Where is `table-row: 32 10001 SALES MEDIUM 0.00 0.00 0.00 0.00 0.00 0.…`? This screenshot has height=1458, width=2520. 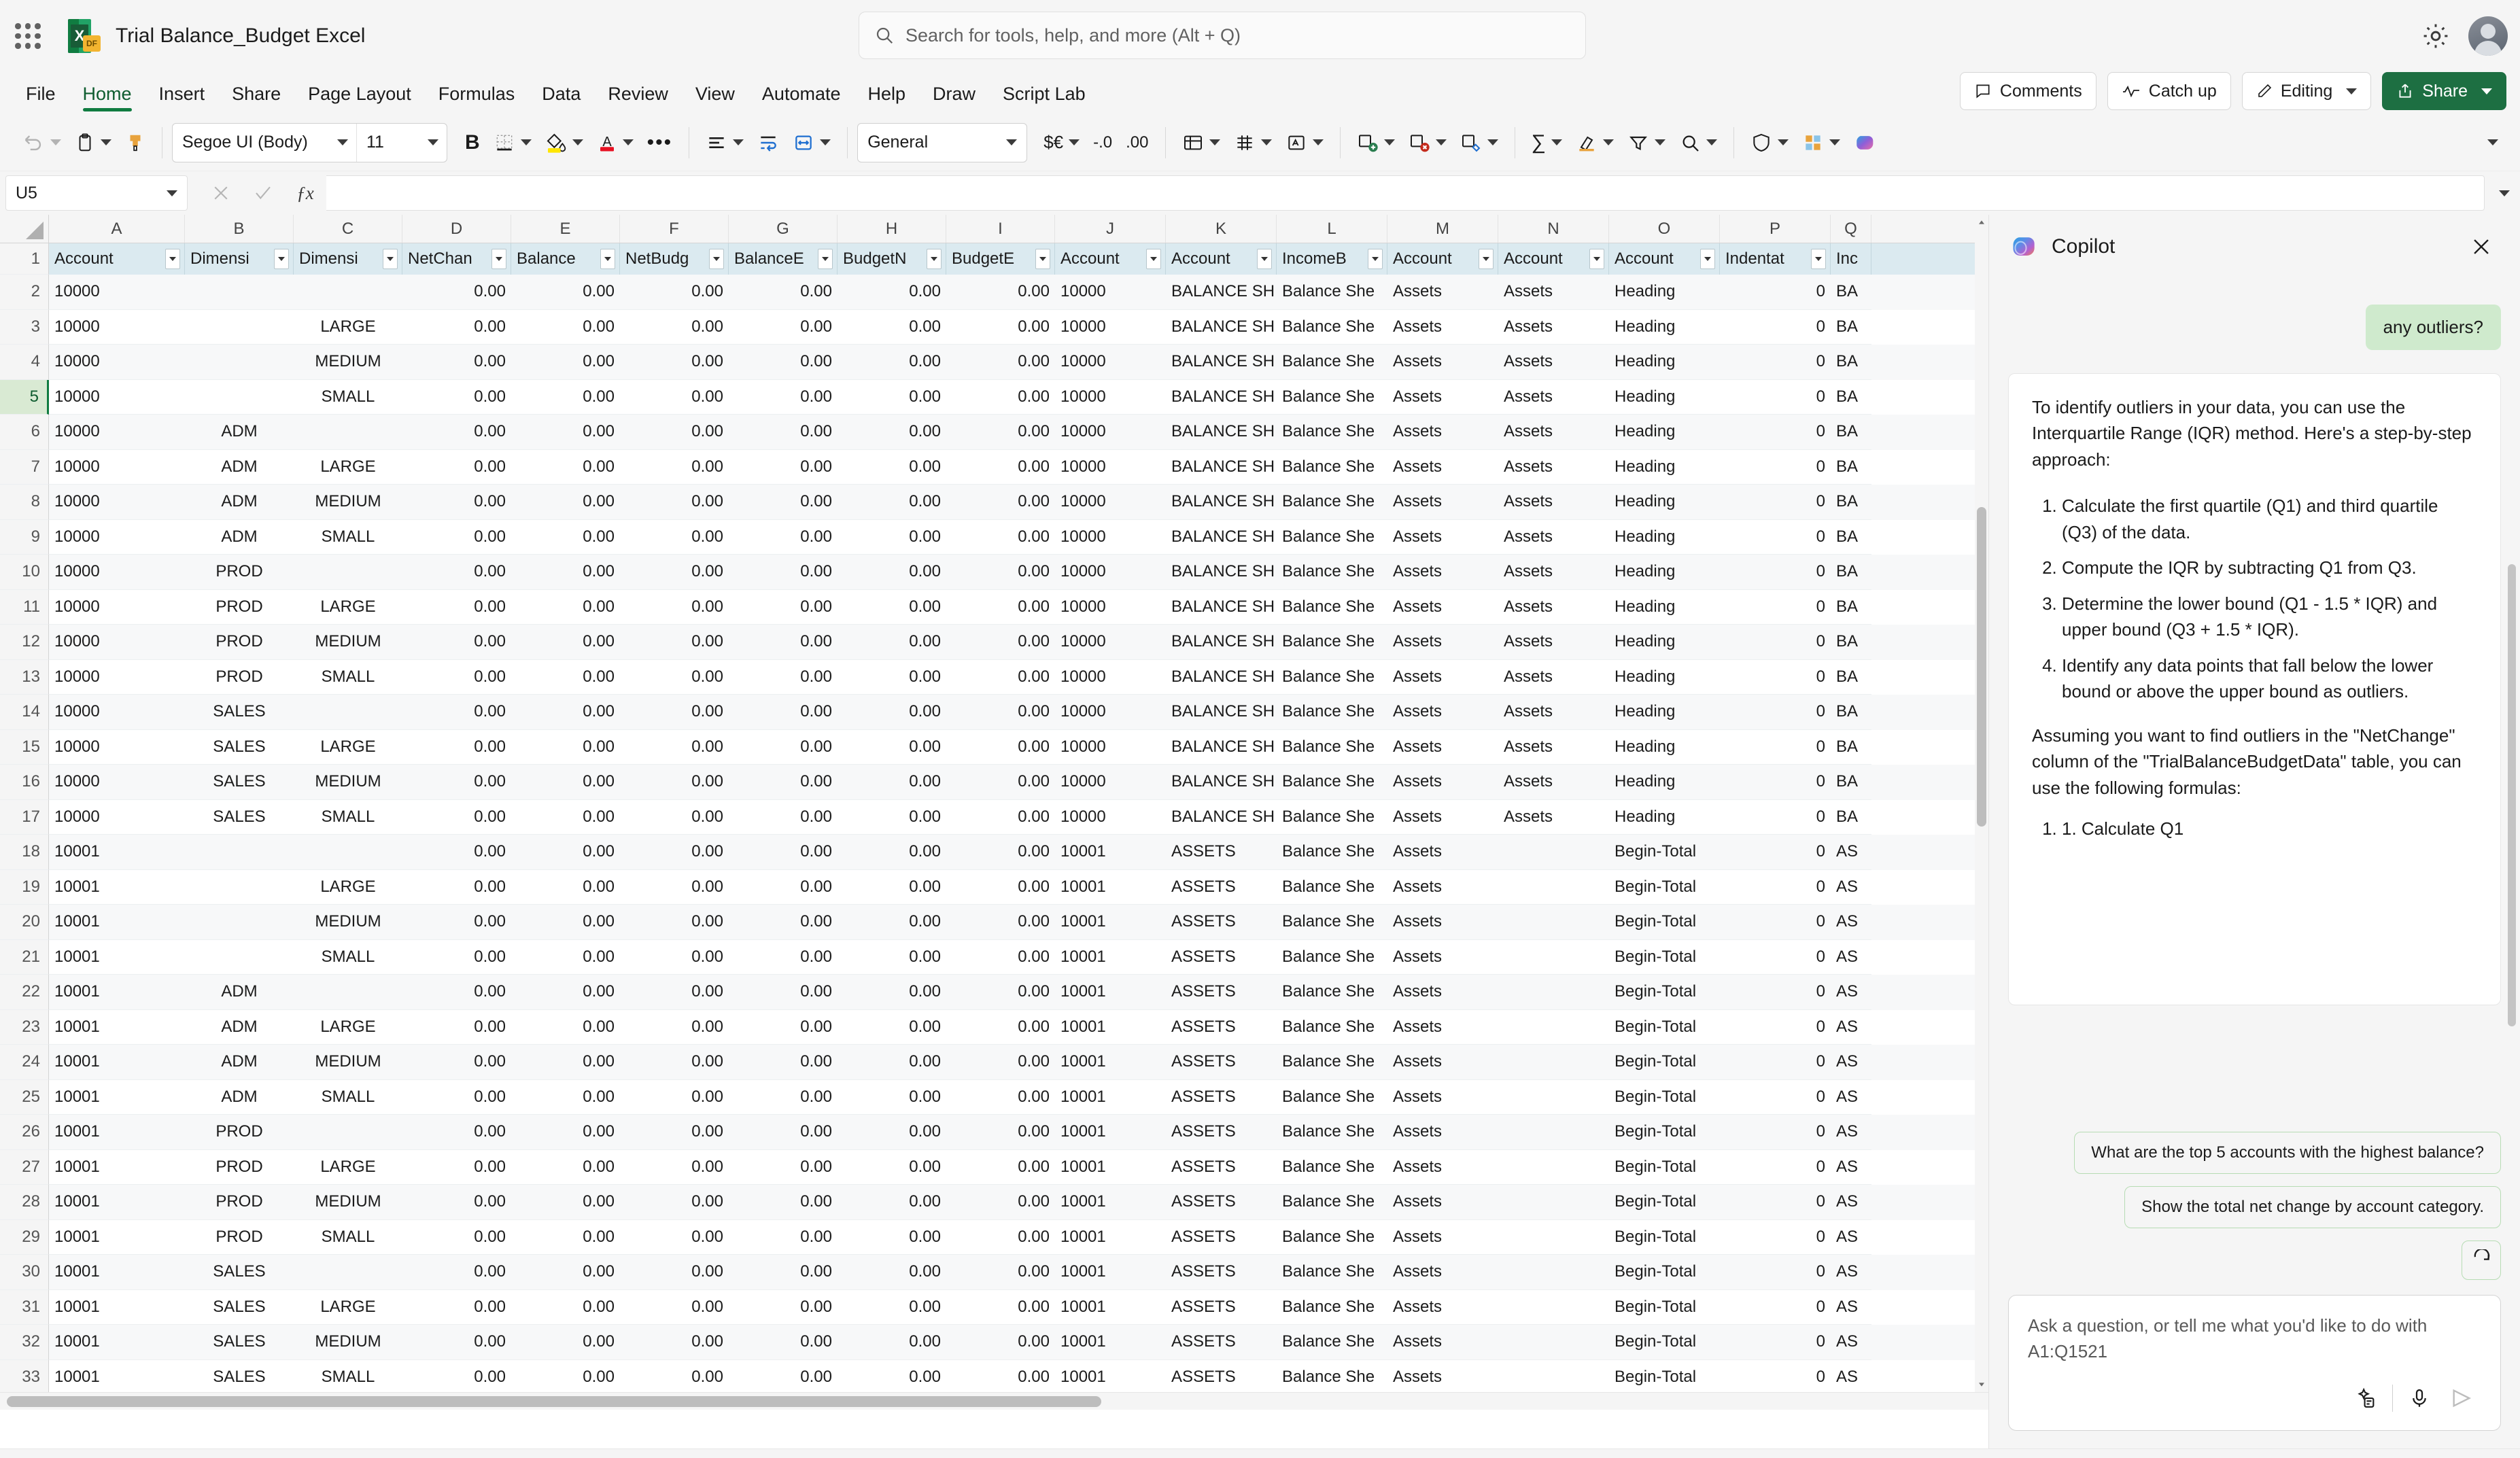 table-row: 32 10001 SALES MEDIUM 0.00 0.00 0.00 0.00 0.00 0.… is located at coordinates (994, 1342).